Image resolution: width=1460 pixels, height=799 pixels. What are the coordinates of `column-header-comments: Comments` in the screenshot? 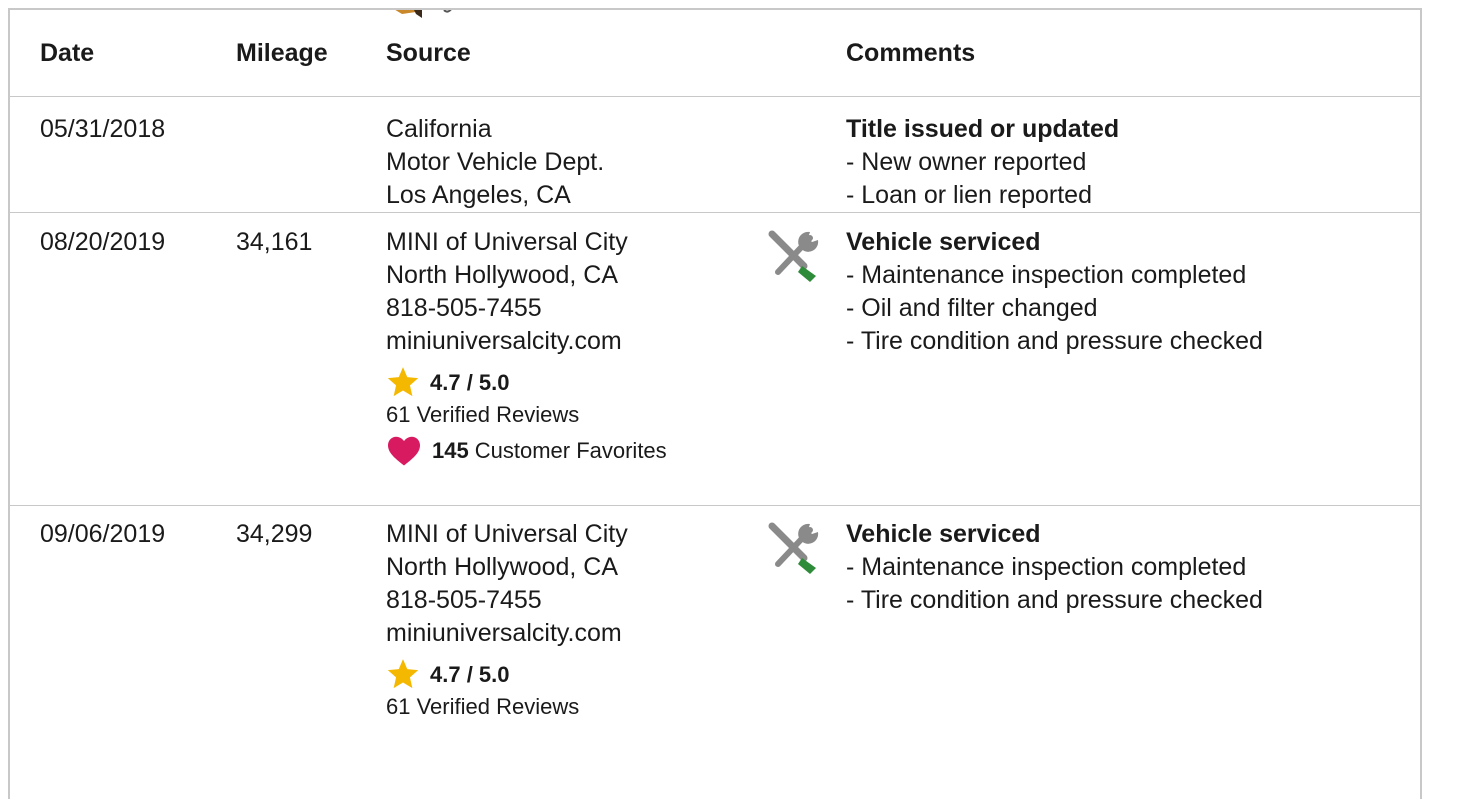 It's located at (1133, 53).